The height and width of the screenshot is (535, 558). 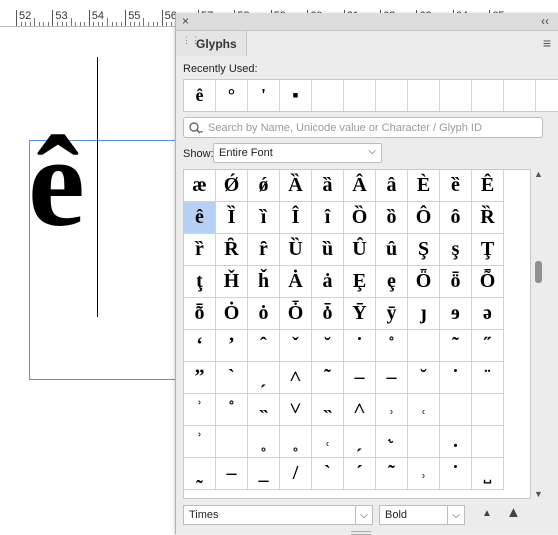 I want to click on glyph-cell: æ, so click(x=200, y=186).